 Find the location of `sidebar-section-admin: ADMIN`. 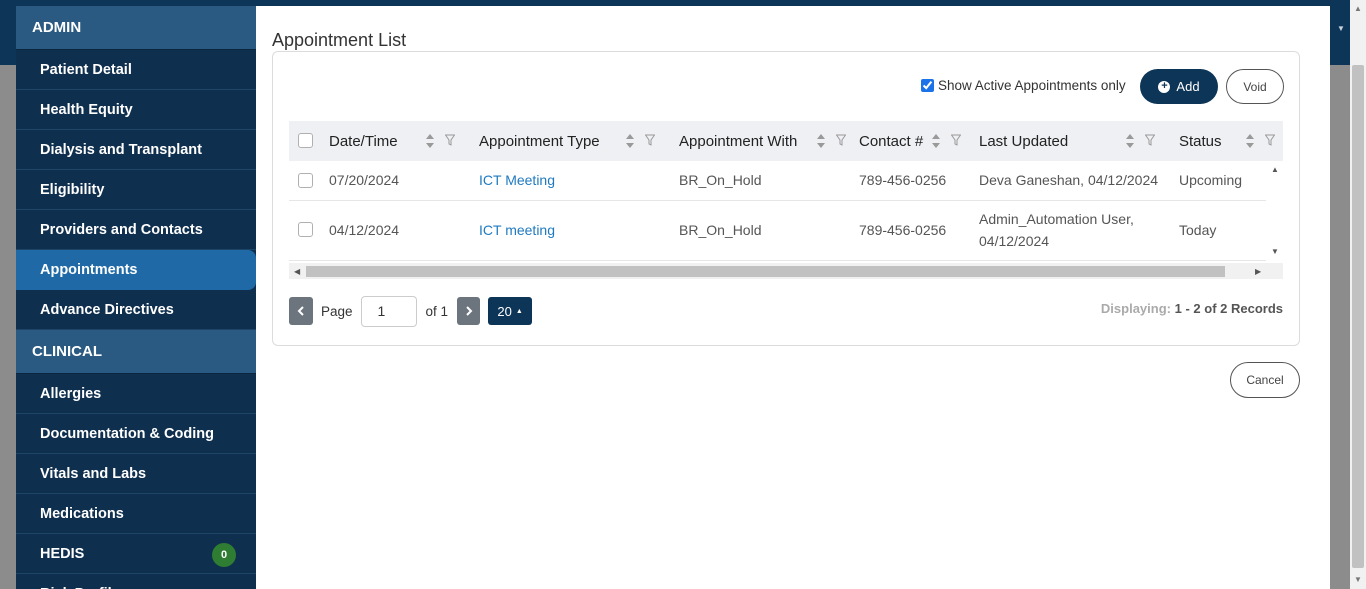

sidebar-section-admin: ADMIN is located at coordinates (136, 28).